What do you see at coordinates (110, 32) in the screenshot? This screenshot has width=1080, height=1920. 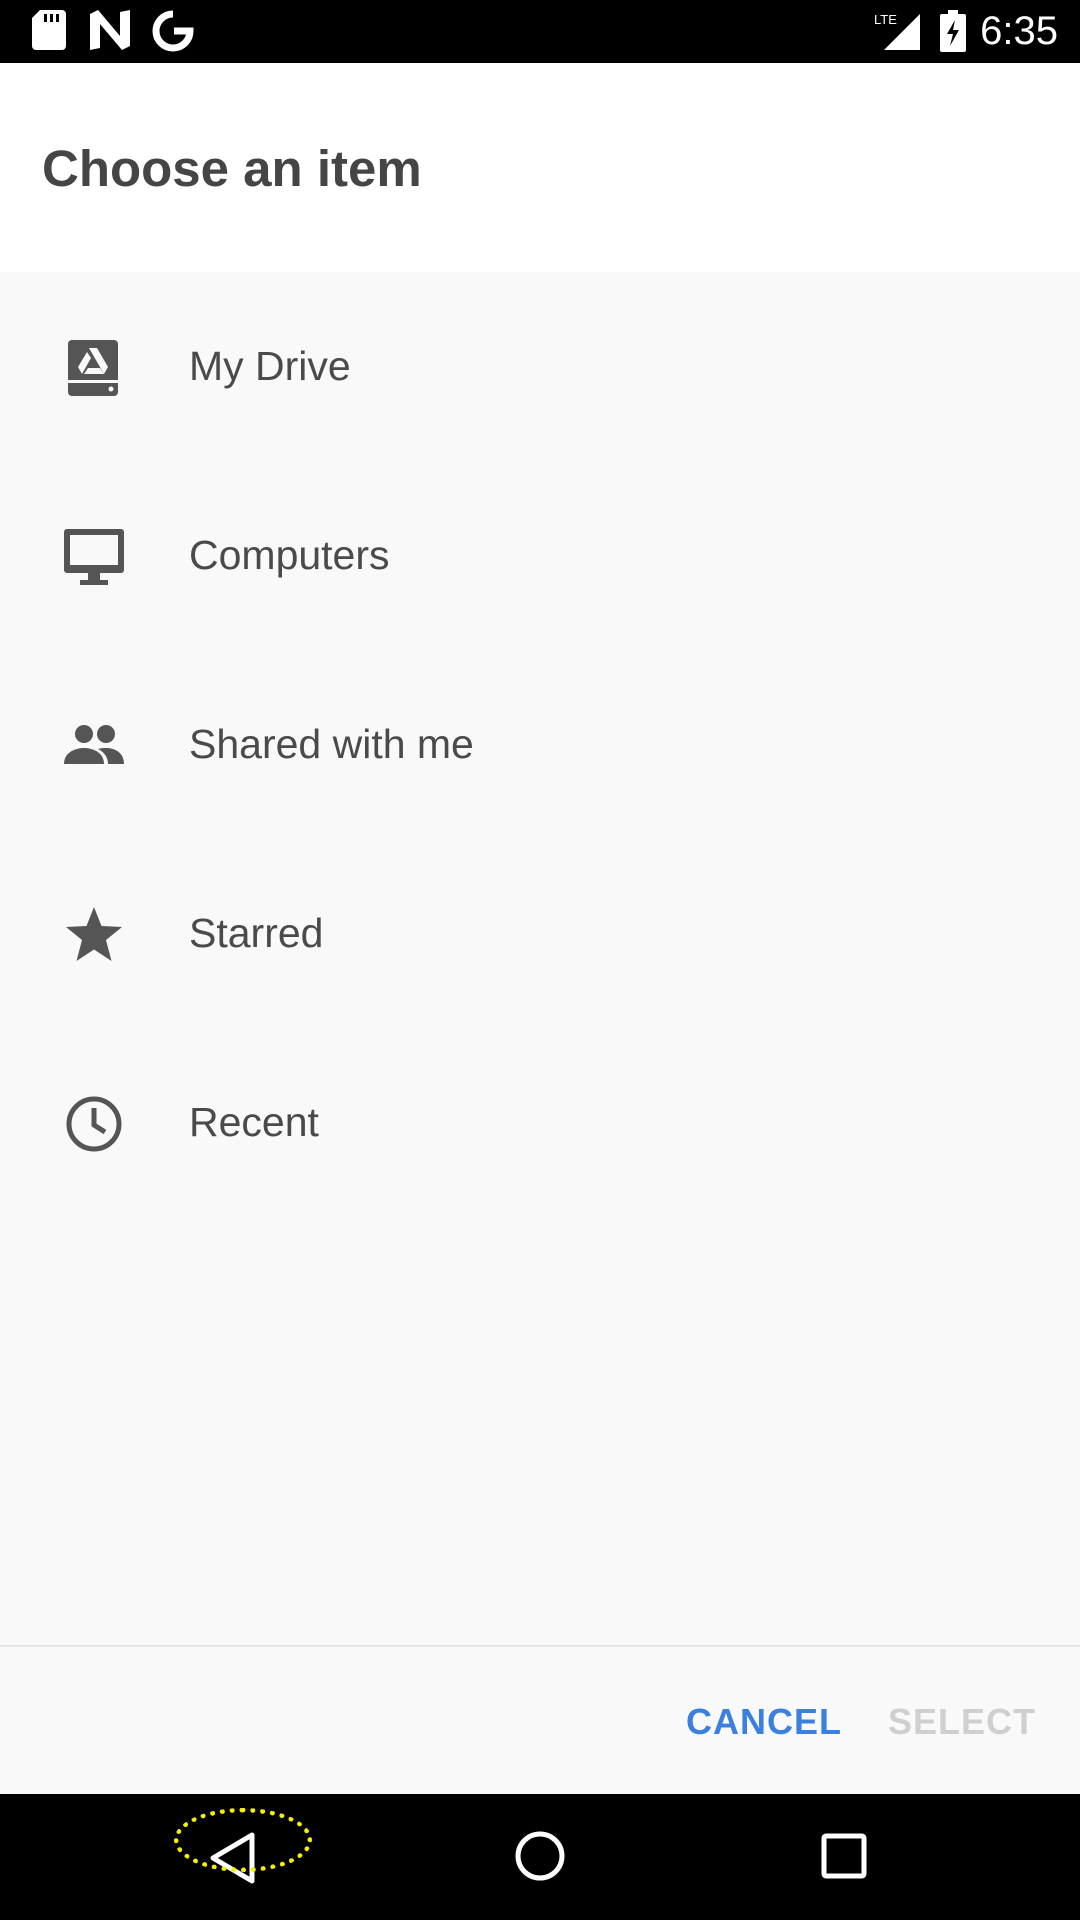 I see `n-notification-icon` at bounding box center [110, 32].